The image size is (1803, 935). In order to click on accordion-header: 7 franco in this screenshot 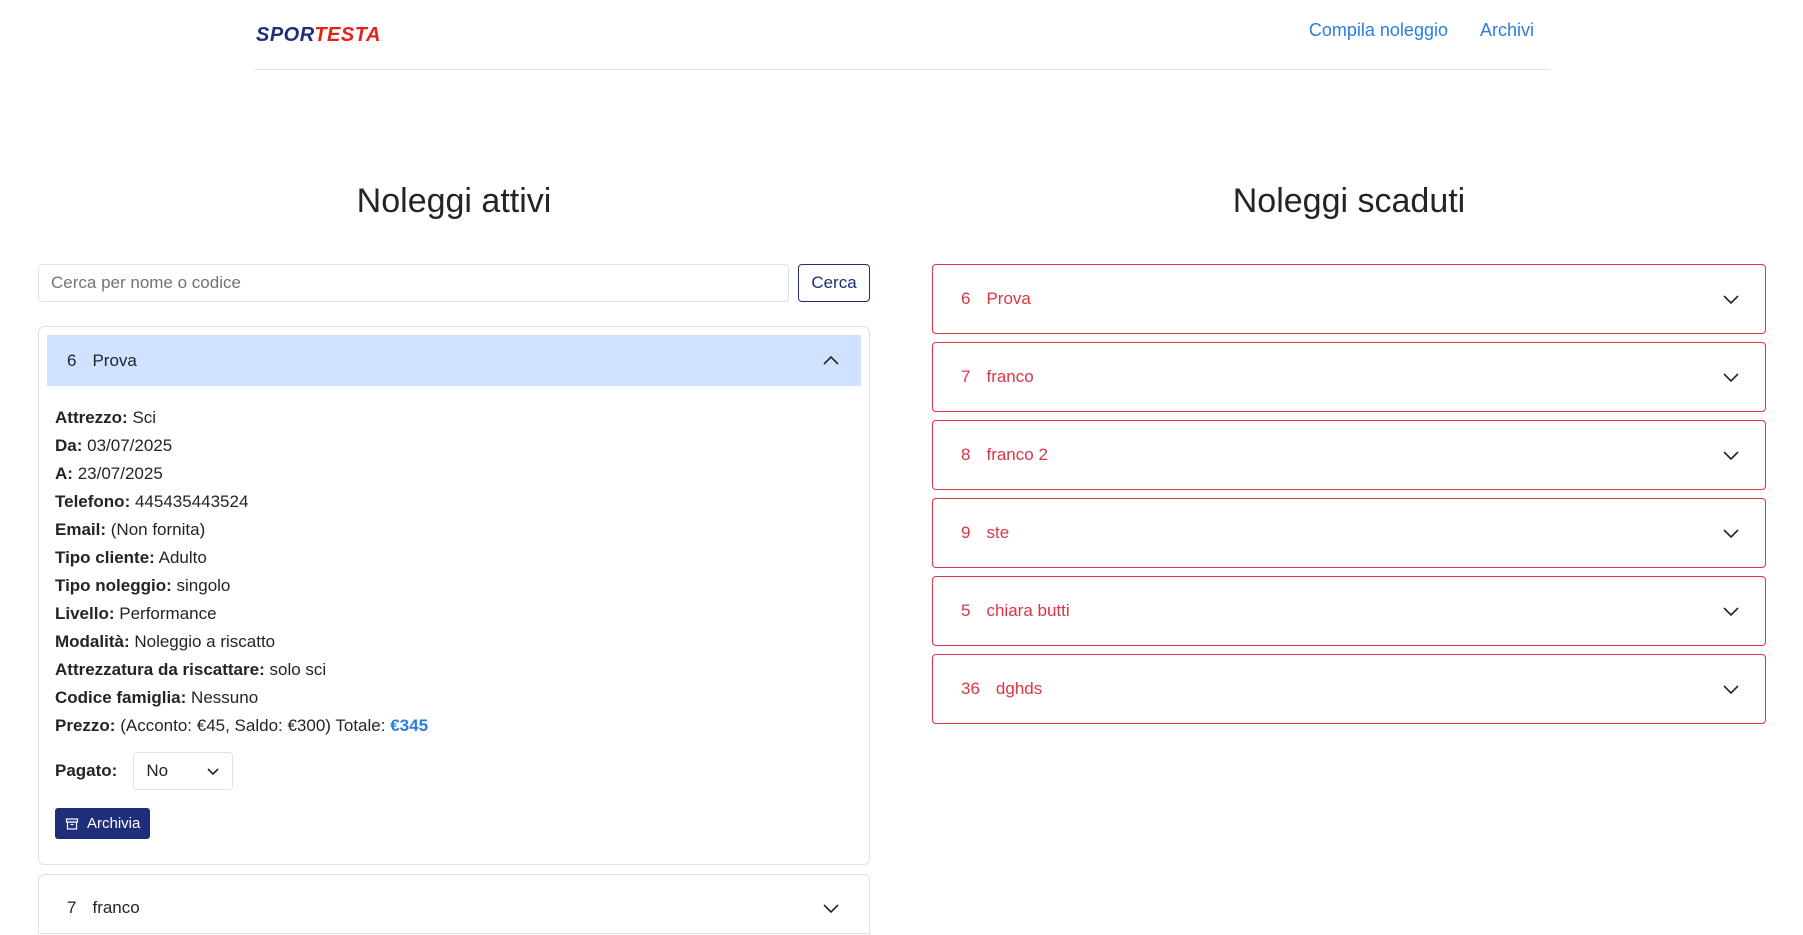, I will do `click(454, 908)`.